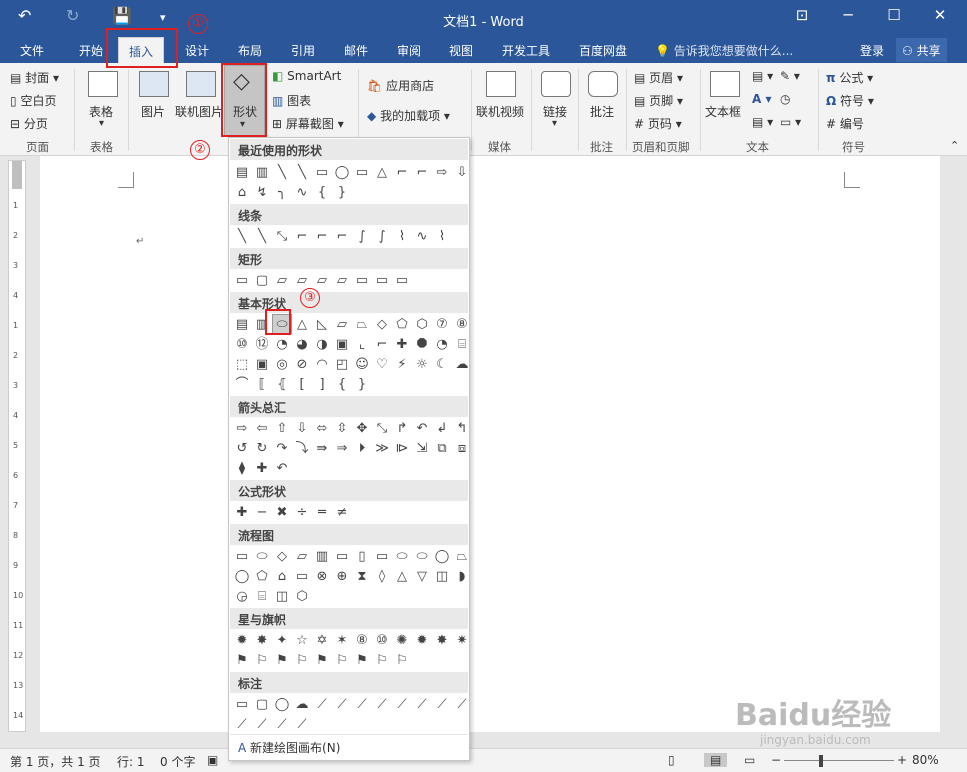 The height and width of the screenshot is (772, 967). What do you see at coordinates (362, 640) in the screenshot?
I see `shape-item-stars1-6: ⑧` at bounding box center [362, 640].